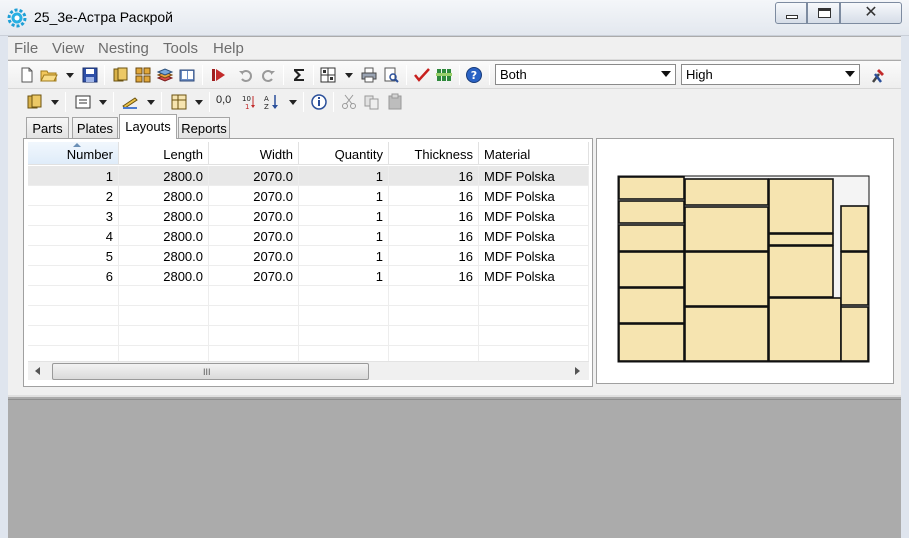 This screenshot has width=909, height=538. I want to click on window-border-left, so click(4, 287).